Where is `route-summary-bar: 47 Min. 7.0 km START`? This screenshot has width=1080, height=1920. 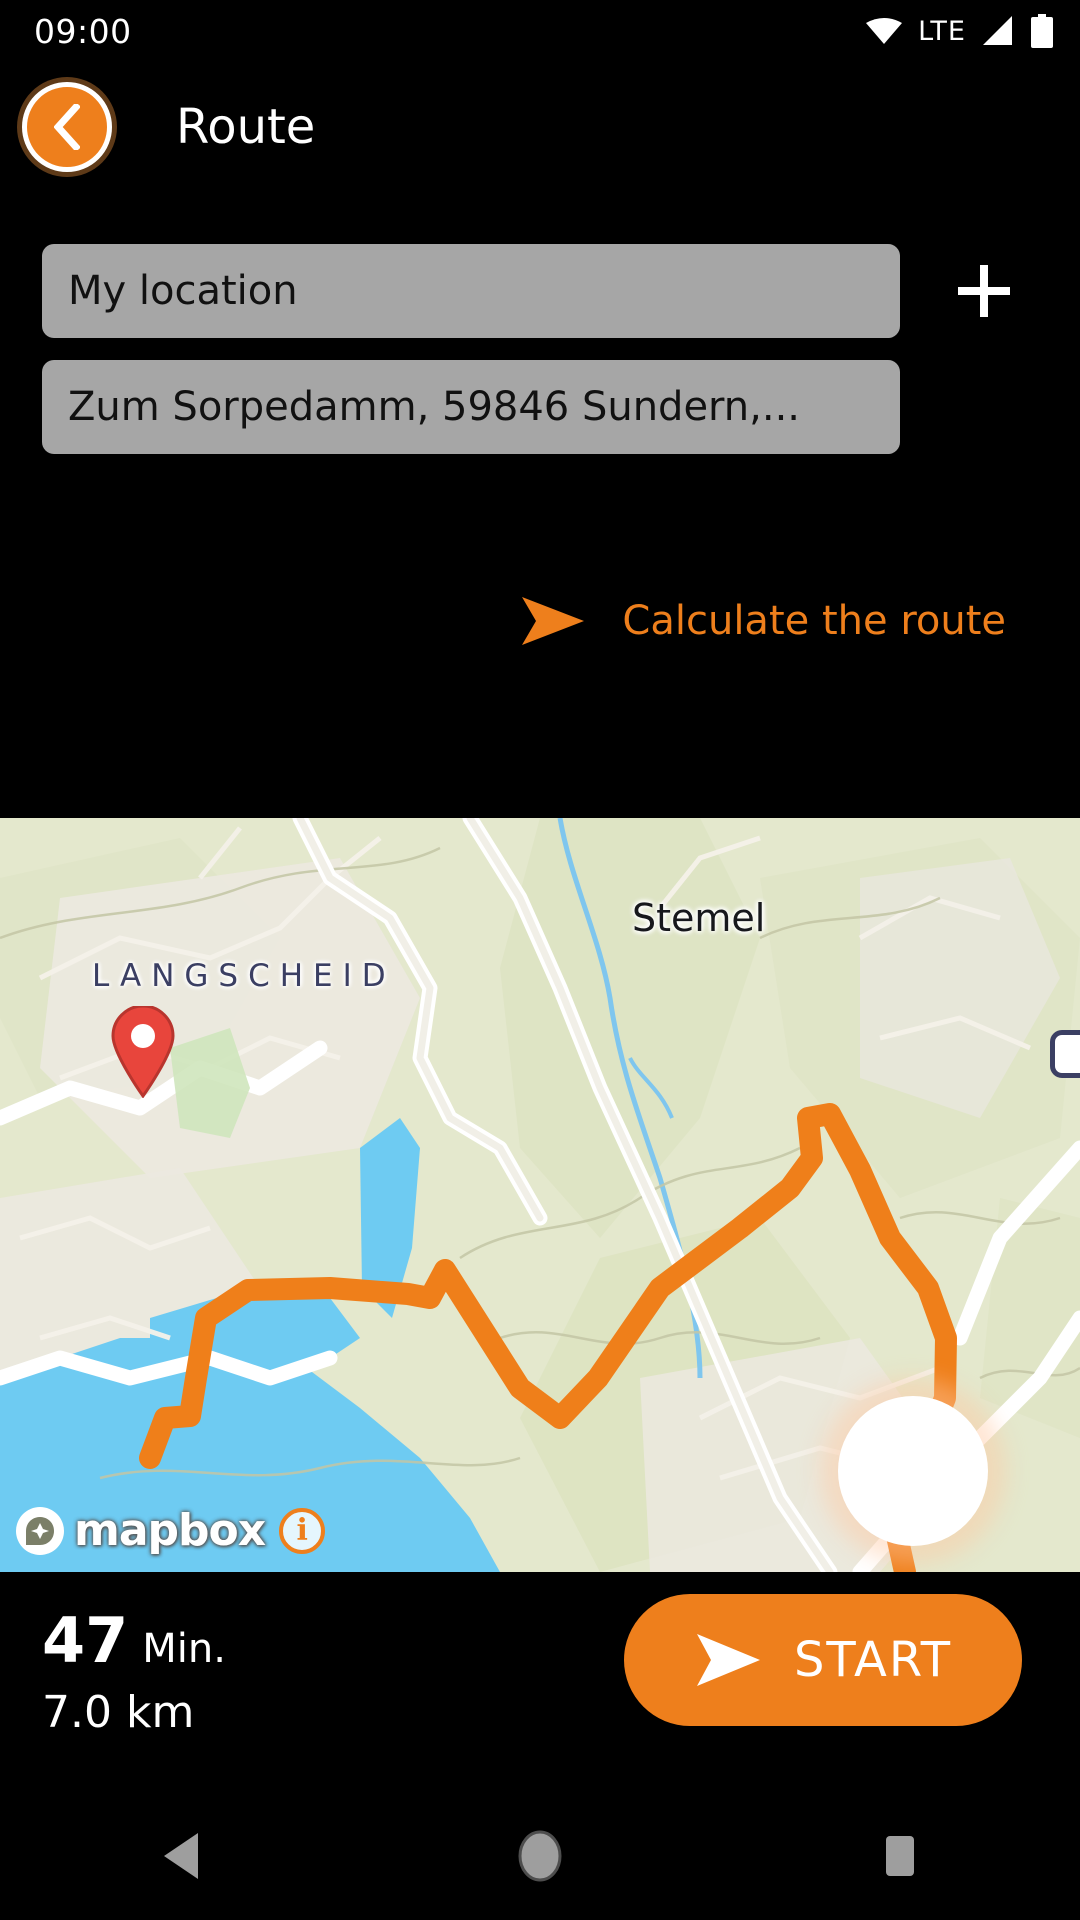 route-summary-bar: 47 Min. 7.0 km START is located at coordinates (540, 1682).